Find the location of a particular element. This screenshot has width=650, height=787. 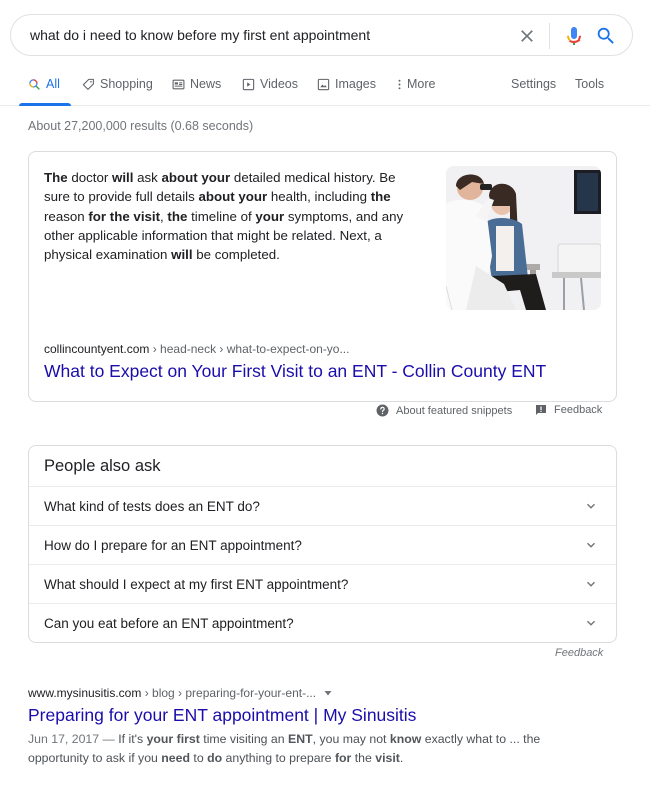

paa-heading: People also ask is located at coordinates (102, 466).